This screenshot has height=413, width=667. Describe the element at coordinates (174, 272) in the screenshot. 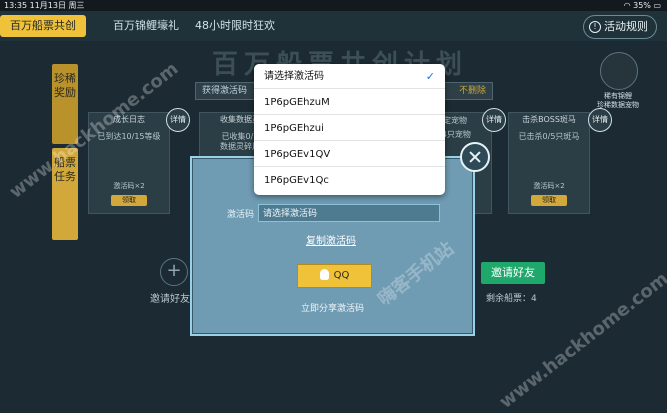

I see `add-friend-icon: +` at that location.